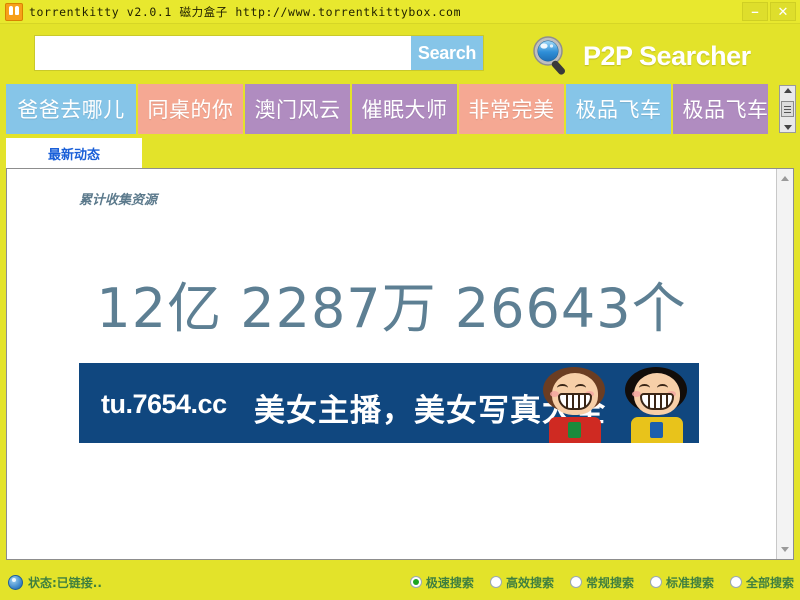 This screenshot has height=600, width=800. I want to click on minimize-button: –, so click(755, 11).